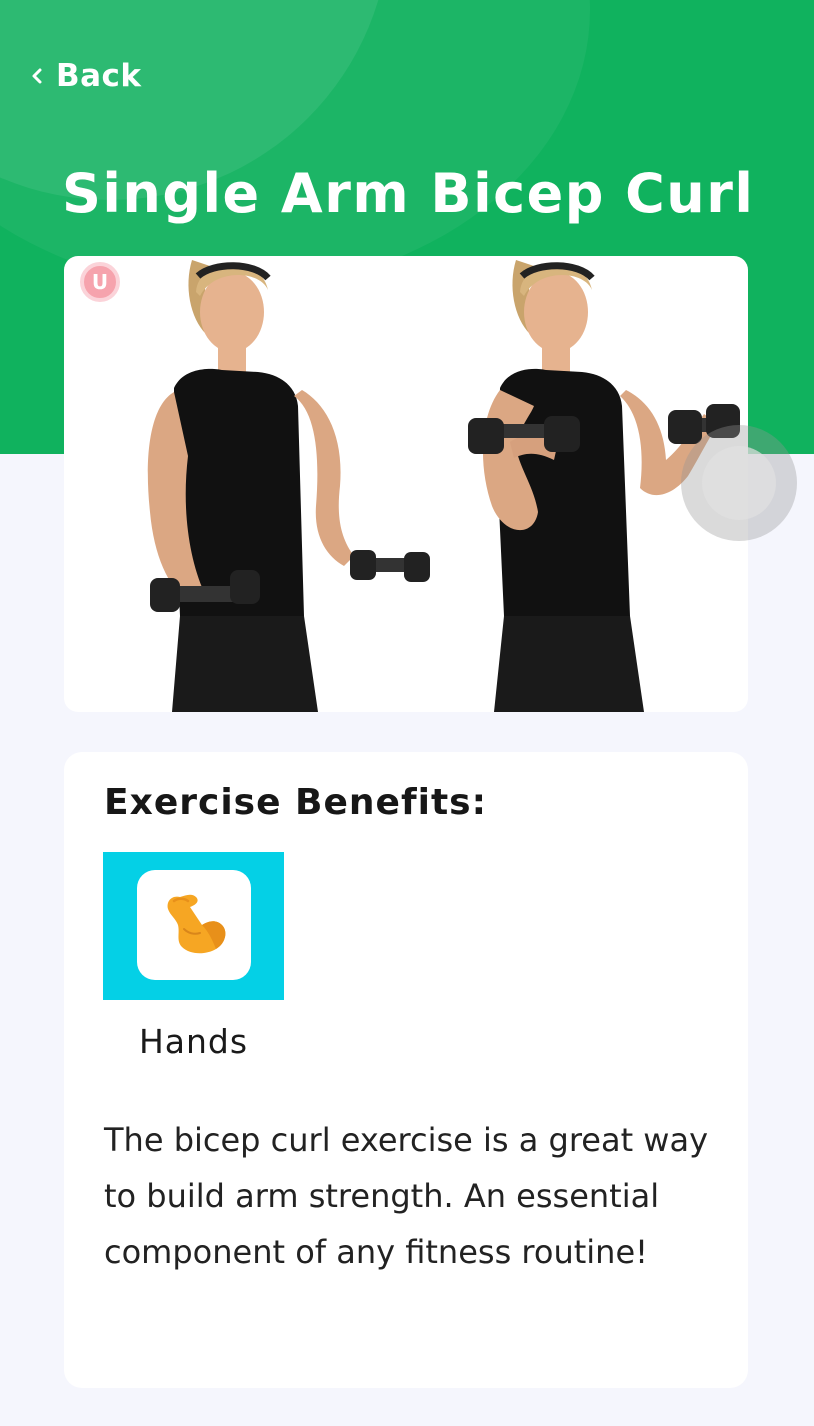 The image size is (814, 1426). I want to click on back-button: Back, so click(85, 76).